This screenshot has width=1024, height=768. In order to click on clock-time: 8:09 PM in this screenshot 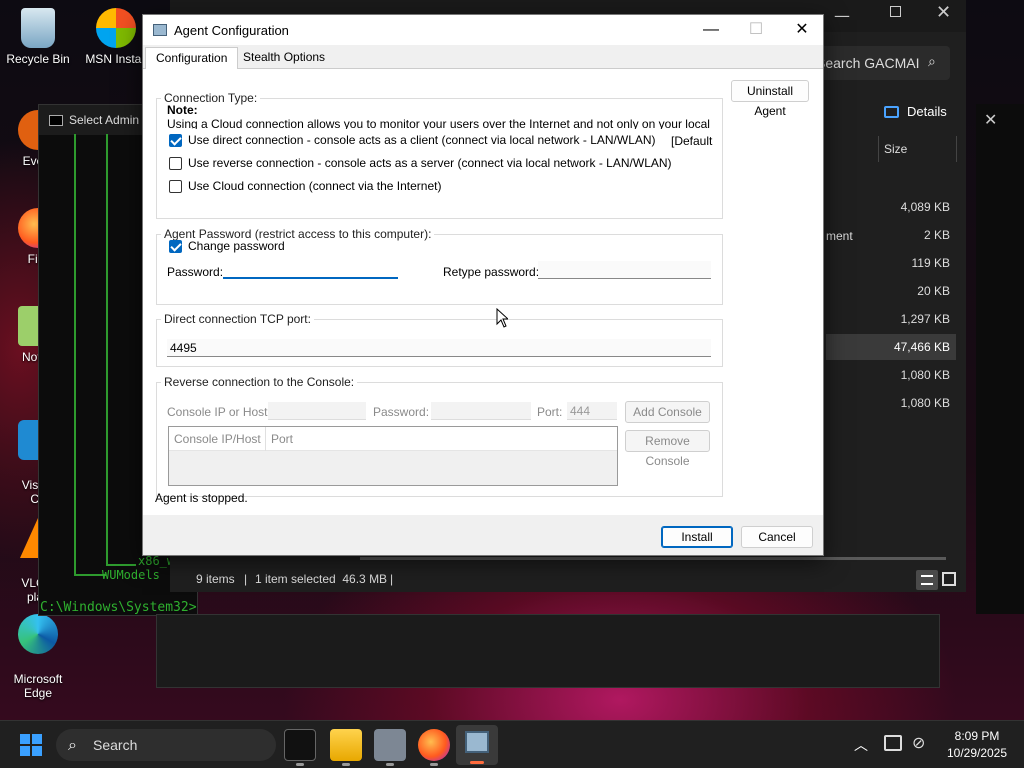, I will do `click(977, 736)`.